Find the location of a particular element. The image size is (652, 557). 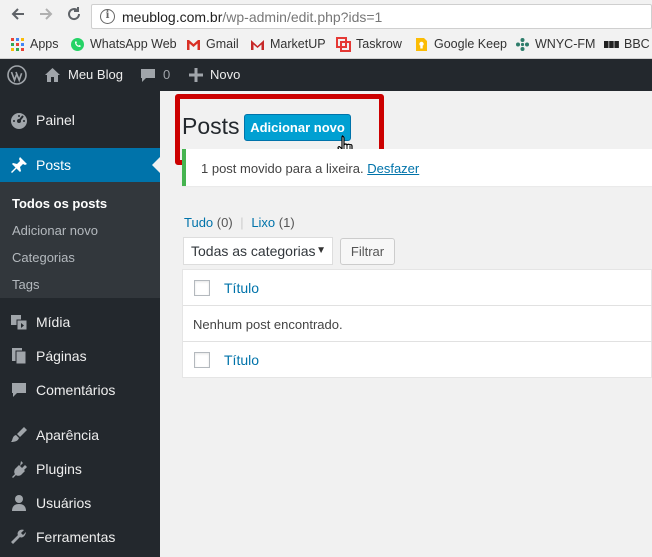

table-footer-row: Título is located at coordinates (417, 360).